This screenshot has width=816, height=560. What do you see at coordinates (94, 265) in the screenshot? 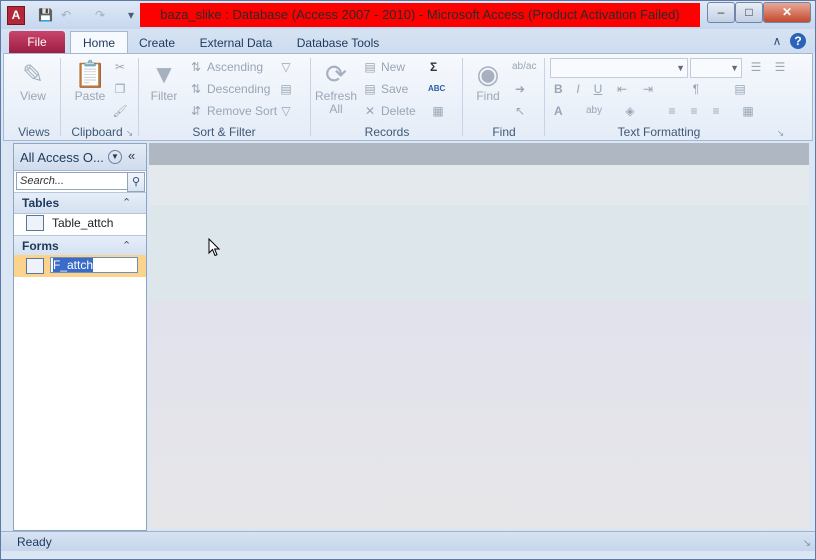
I see `rename-field: F_attch` at bounding box center [94, 265].